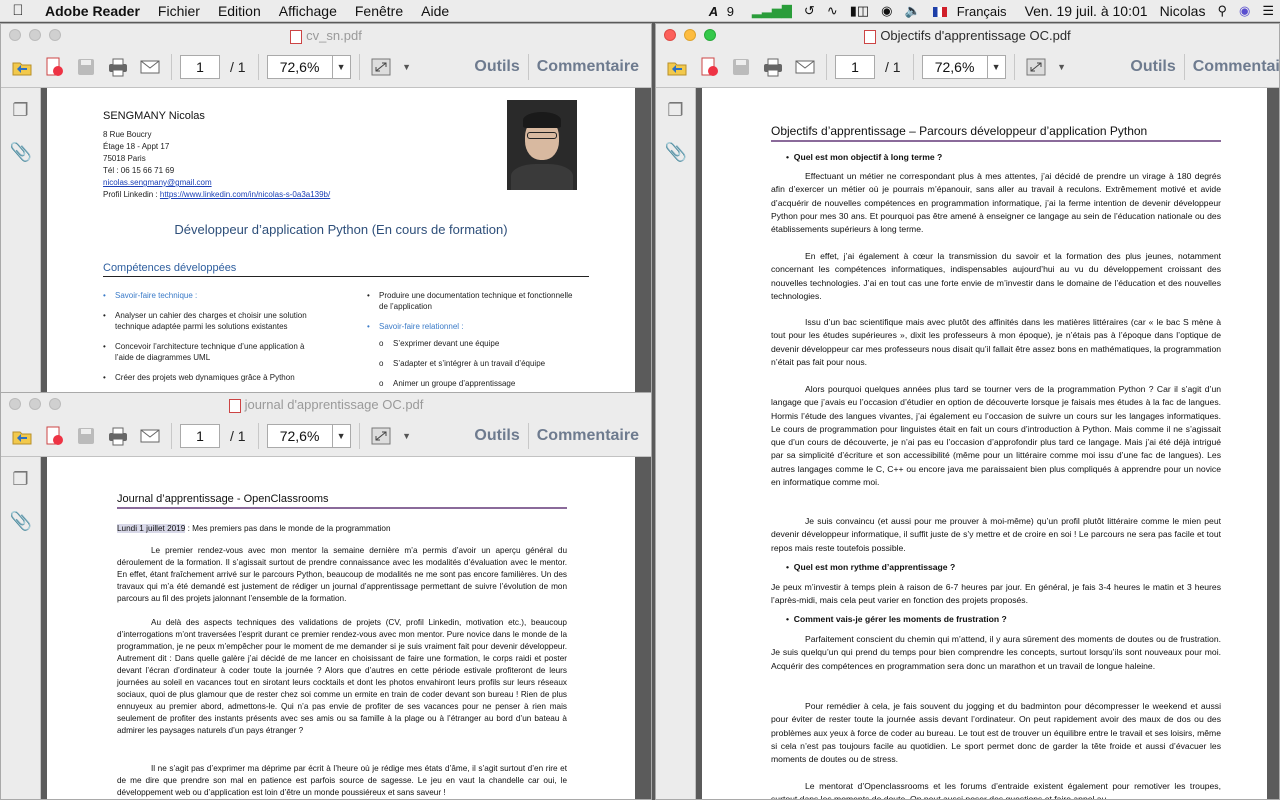 The height and width of the screenshot is (800, 1280). Describe the element at coordinates (967, 35) in the screenshot. I see `titlebar-objectifs: Objectifs d'apprentissage OC.pdf` at that location.